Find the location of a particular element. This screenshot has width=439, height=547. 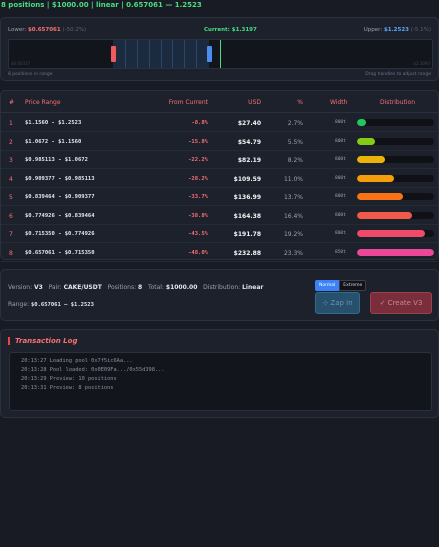

row-index: 7 is located at coordinates (11, 234).